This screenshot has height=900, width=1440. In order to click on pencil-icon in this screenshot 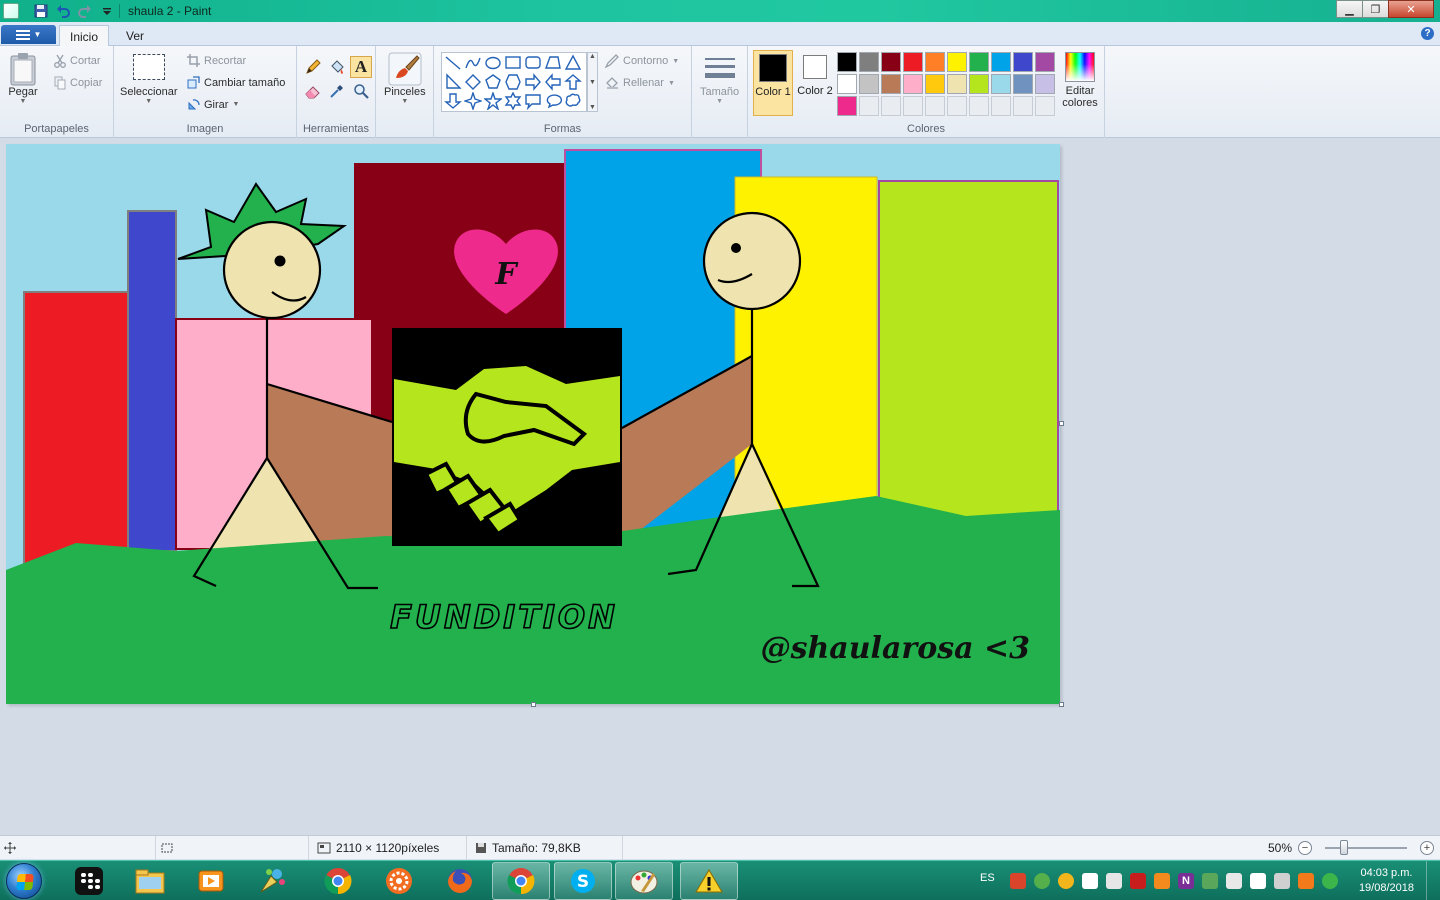, I will do `click(313, 67)`.